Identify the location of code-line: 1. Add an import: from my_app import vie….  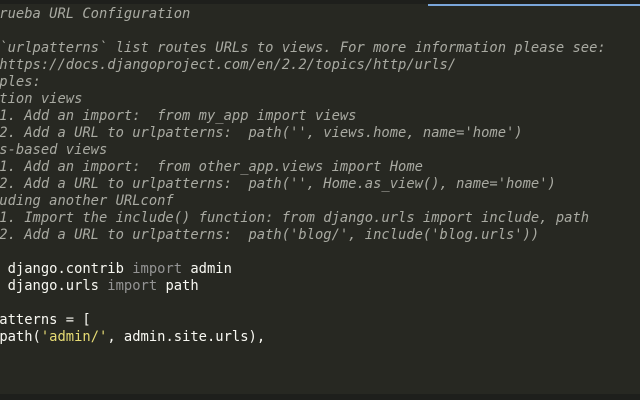
(178, 116).